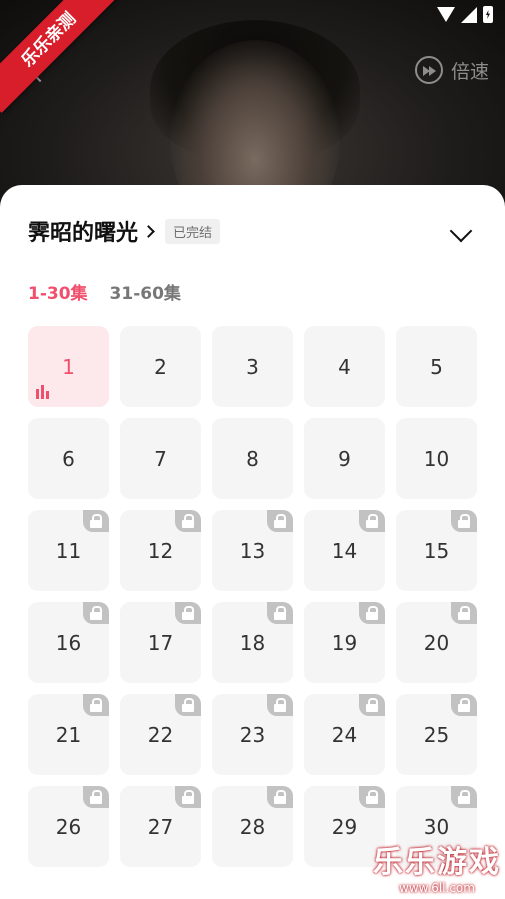 The image size is (505, 899). I want to click on episode-7-button: 7, so click(160, 458).